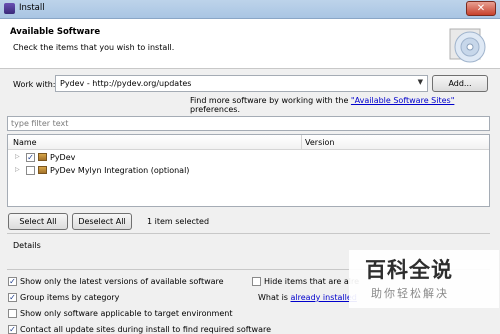 The height and width of the screenshot is (334, 500). I want to click on hide-installed-label: Hide items that are alre, so click(311, 281).